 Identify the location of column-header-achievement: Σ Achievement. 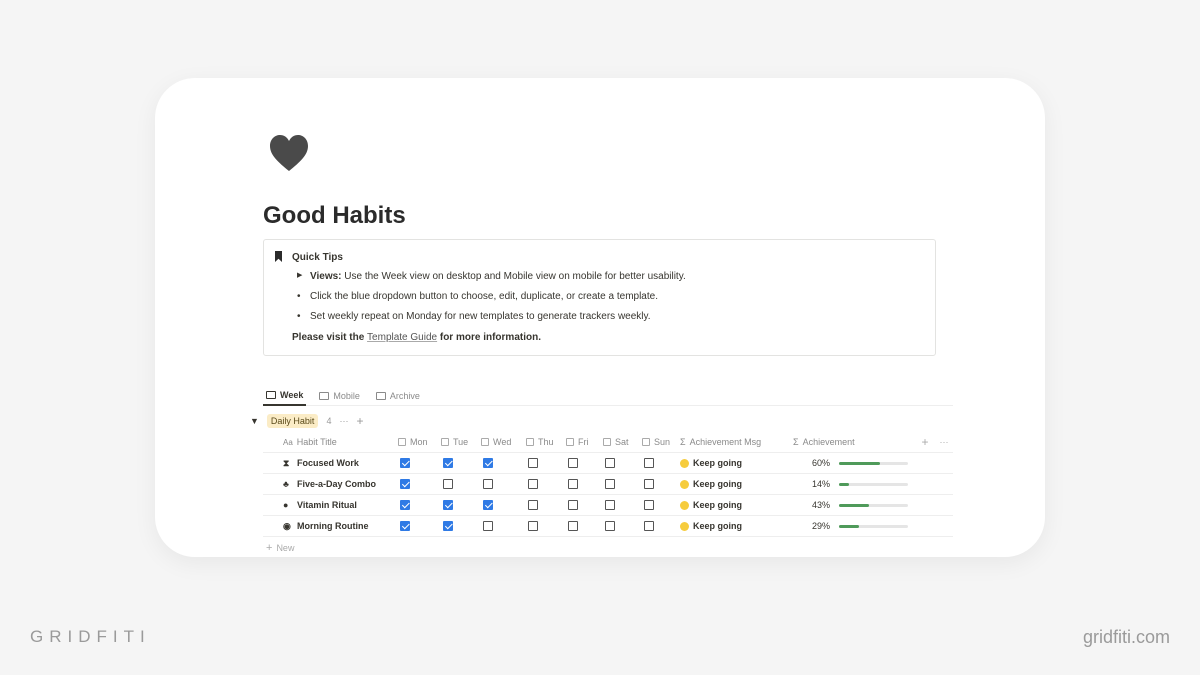
(850, 442).